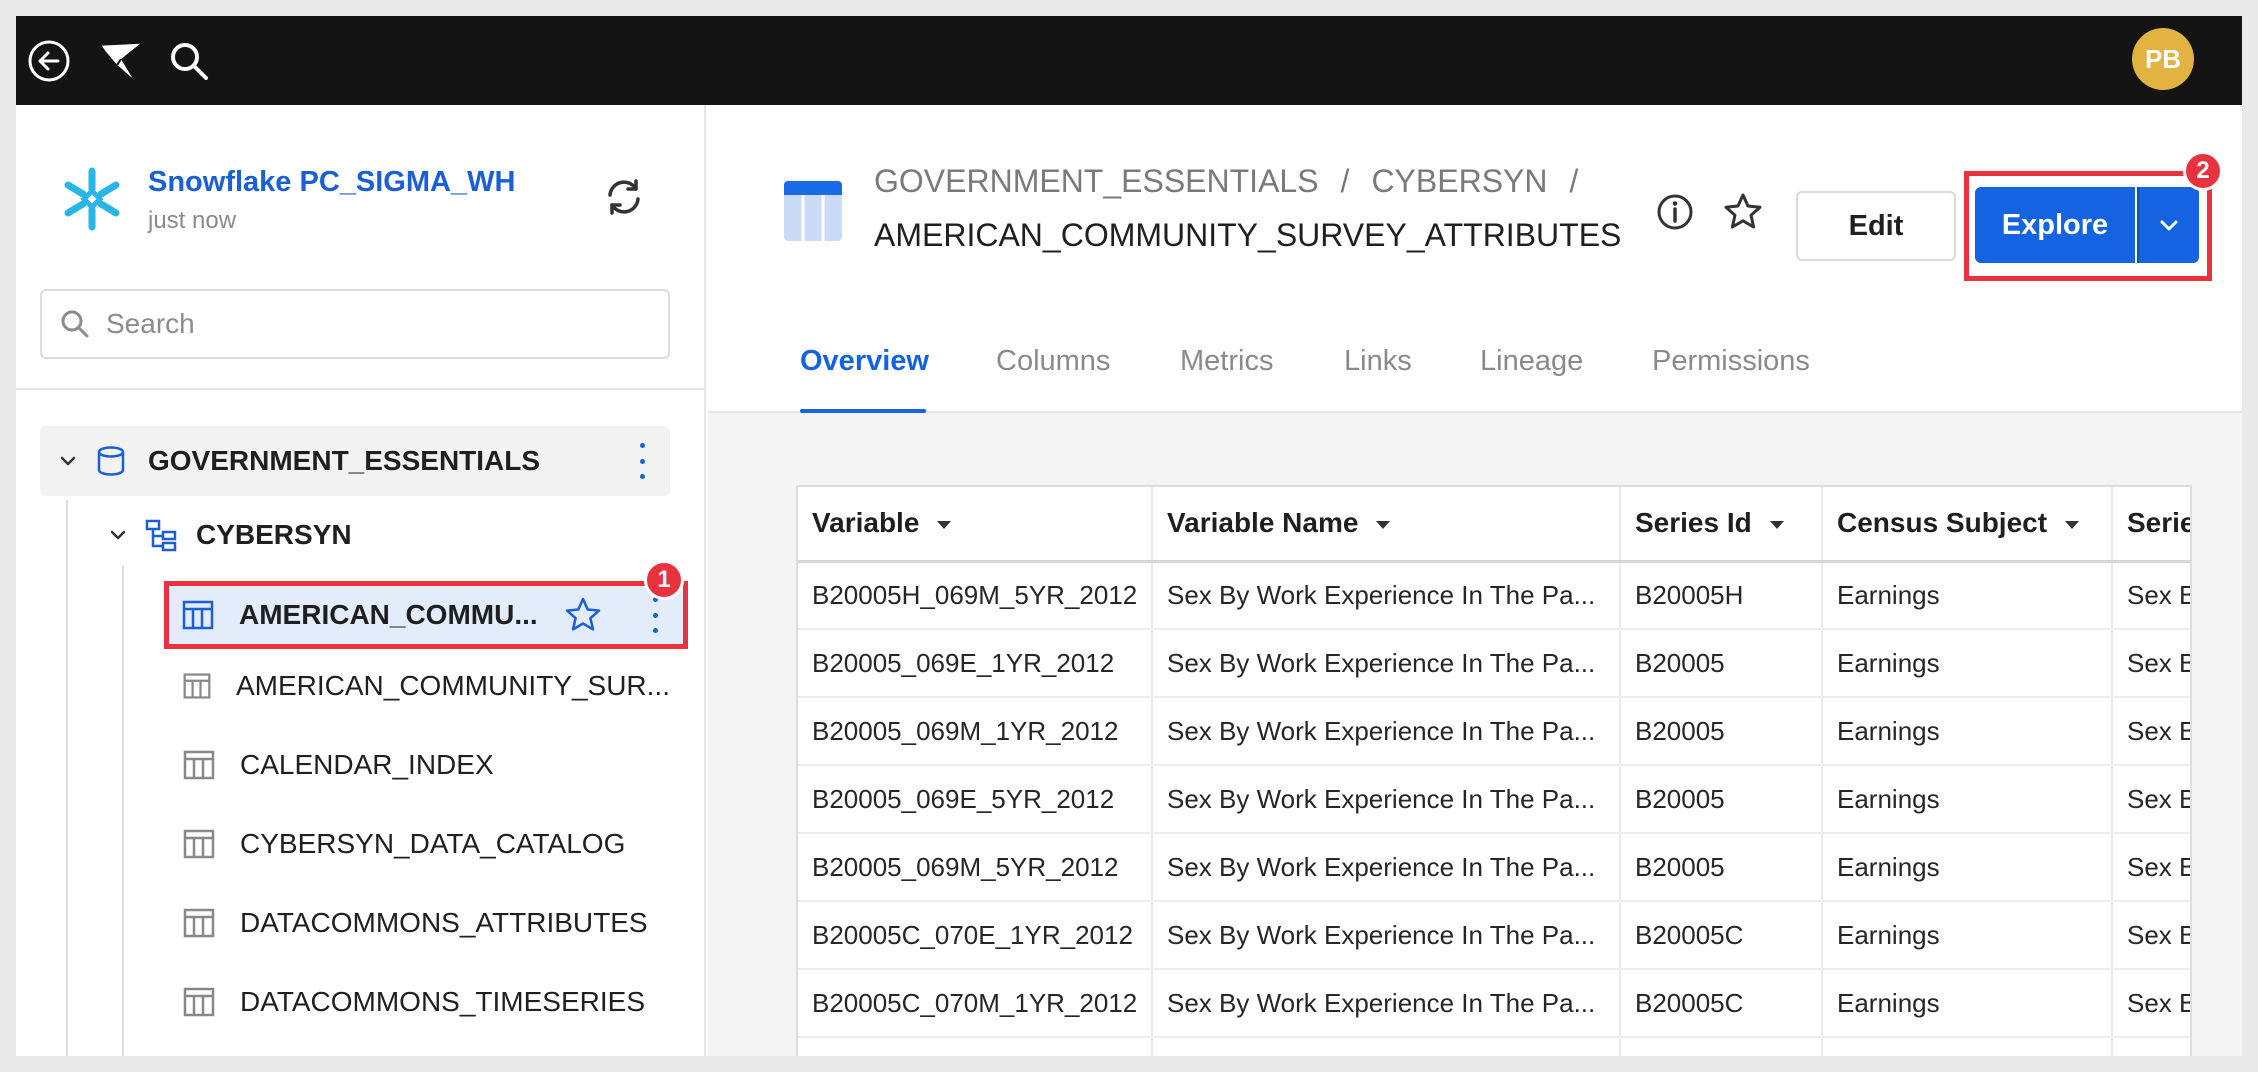 This screenshot has height=1072, width=2258. Describe the element at coordinates (975, 595) in the screenshot. I see `cell-variable: B20005H_069M_5YR_2012` at that location.